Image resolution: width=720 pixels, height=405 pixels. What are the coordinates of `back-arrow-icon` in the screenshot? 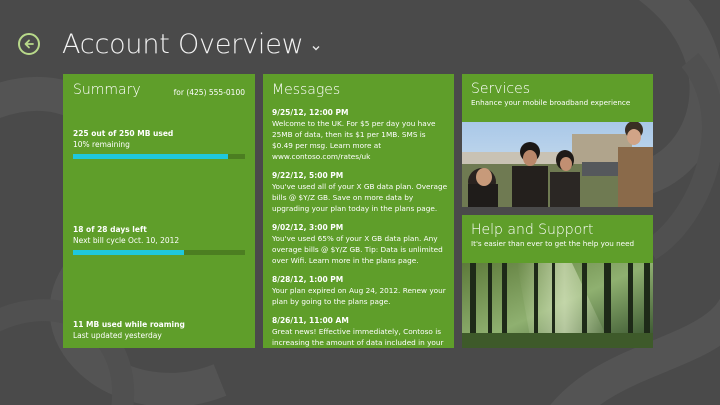 It's located at (29, 44).